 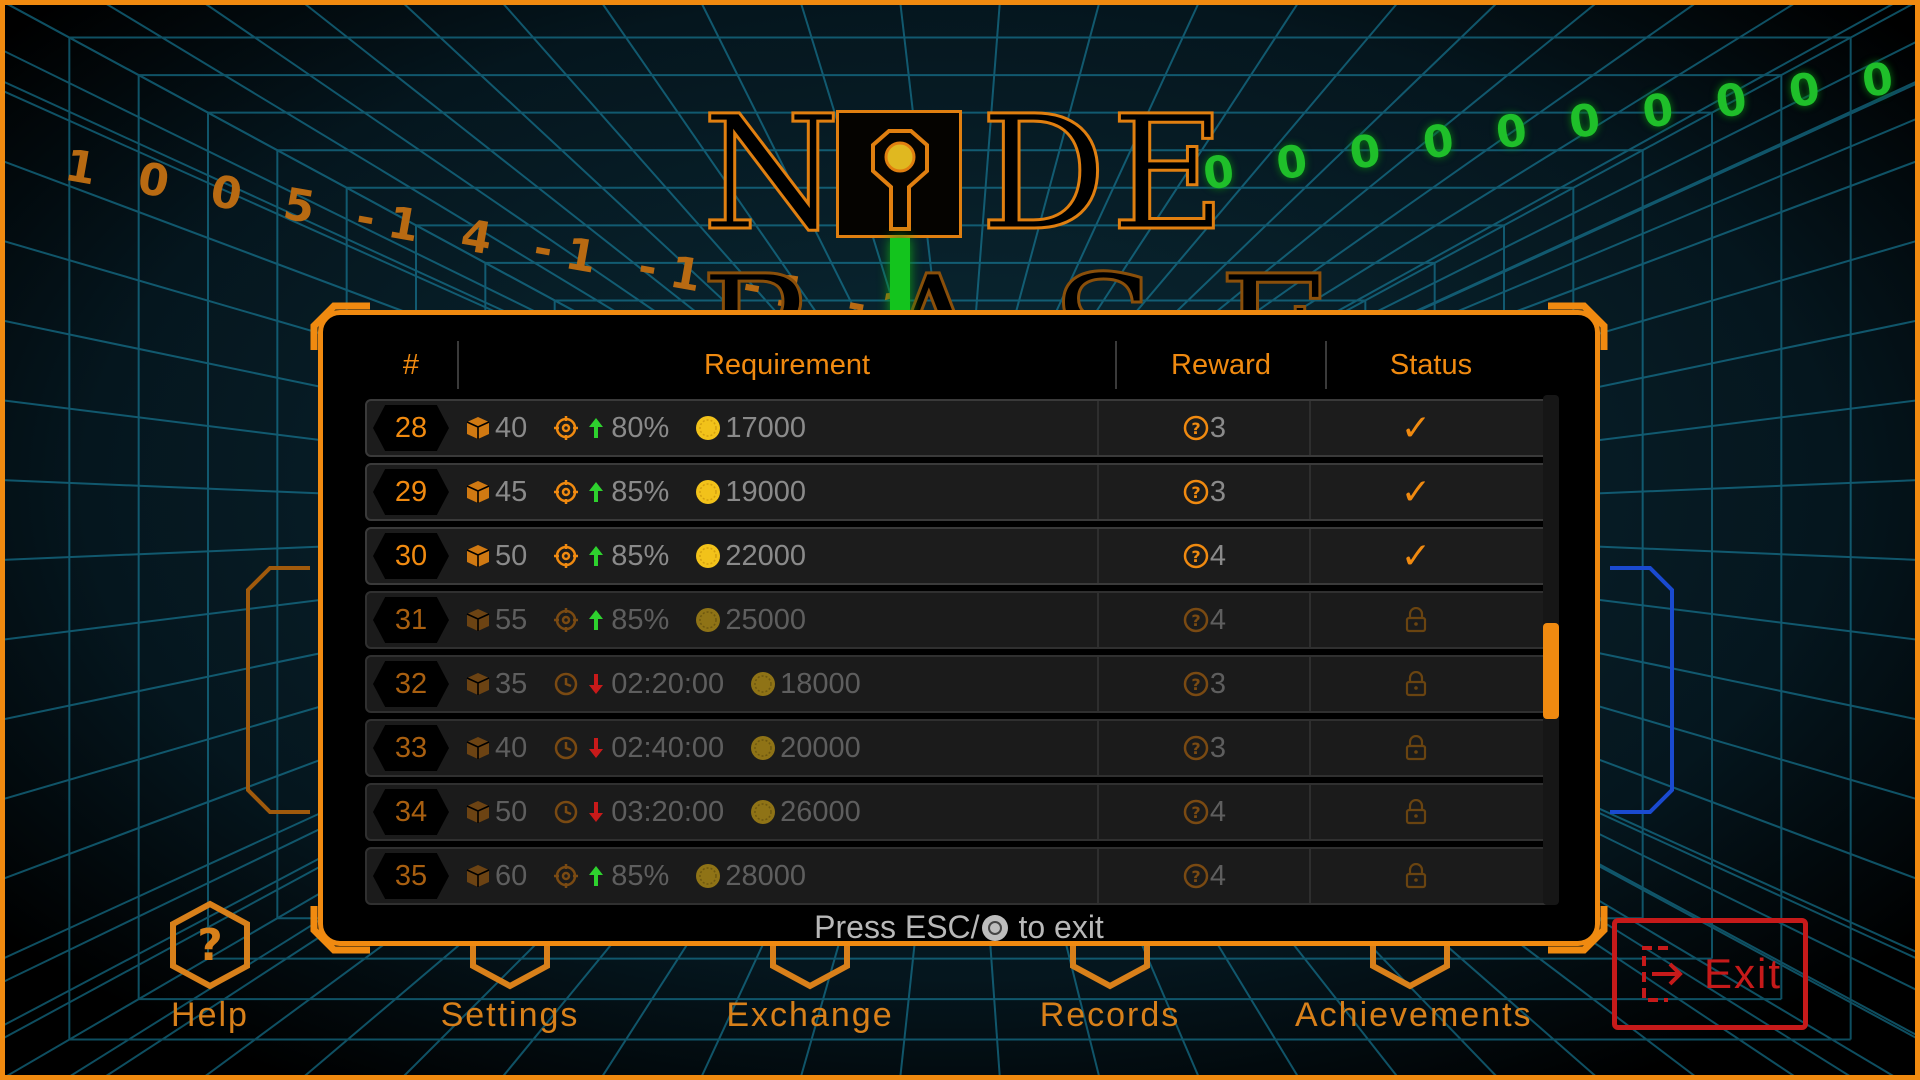 What do you see at coordinates (210, 1015) in the screenshot?
I see `menu-help-label: Help` at bounding box center [210, 1015].